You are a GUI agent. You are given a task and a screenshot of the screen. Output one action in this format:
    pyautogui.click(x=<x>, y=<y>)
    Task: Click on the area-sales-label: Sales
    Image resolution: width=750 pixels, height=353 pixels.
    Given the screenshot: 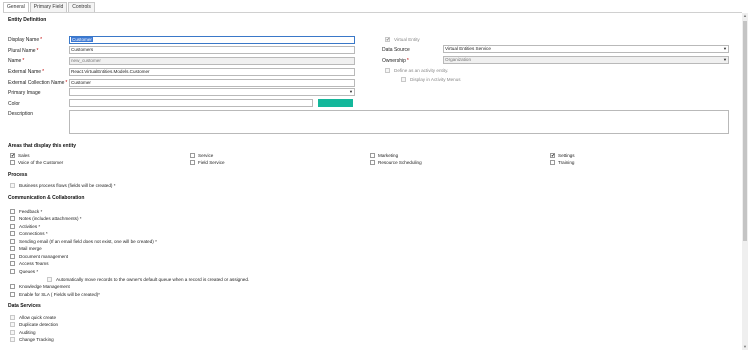 What is the action you would take?
    pyautogui.click(x=24, y=155)
    